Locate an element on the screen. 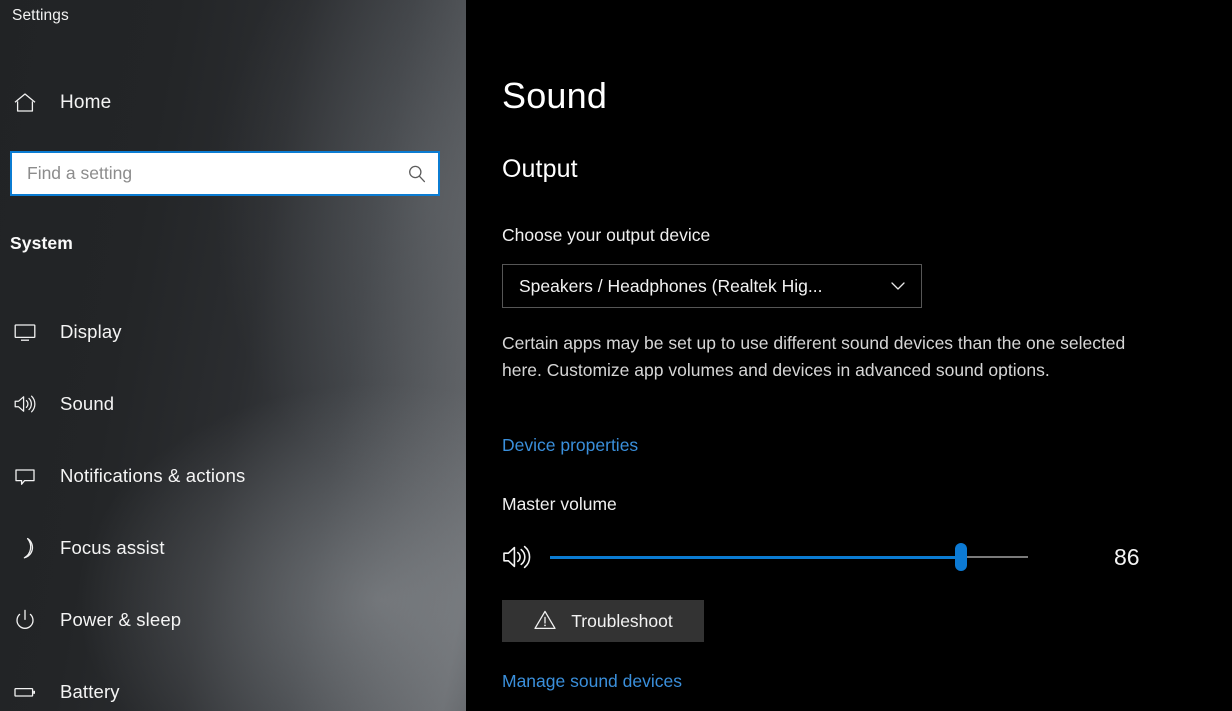 This screenshot has height=711, width=1232. window-title: Settings is located at coordinates (40, 15).